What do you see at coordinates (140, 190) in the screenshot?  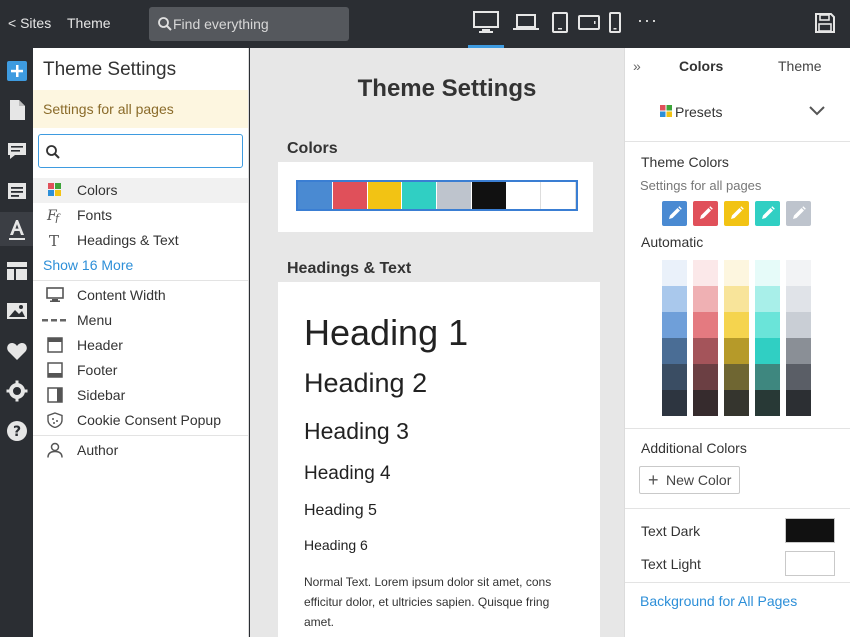 I see `settings-item-colors: Colors` at bounding box center [140, 190].